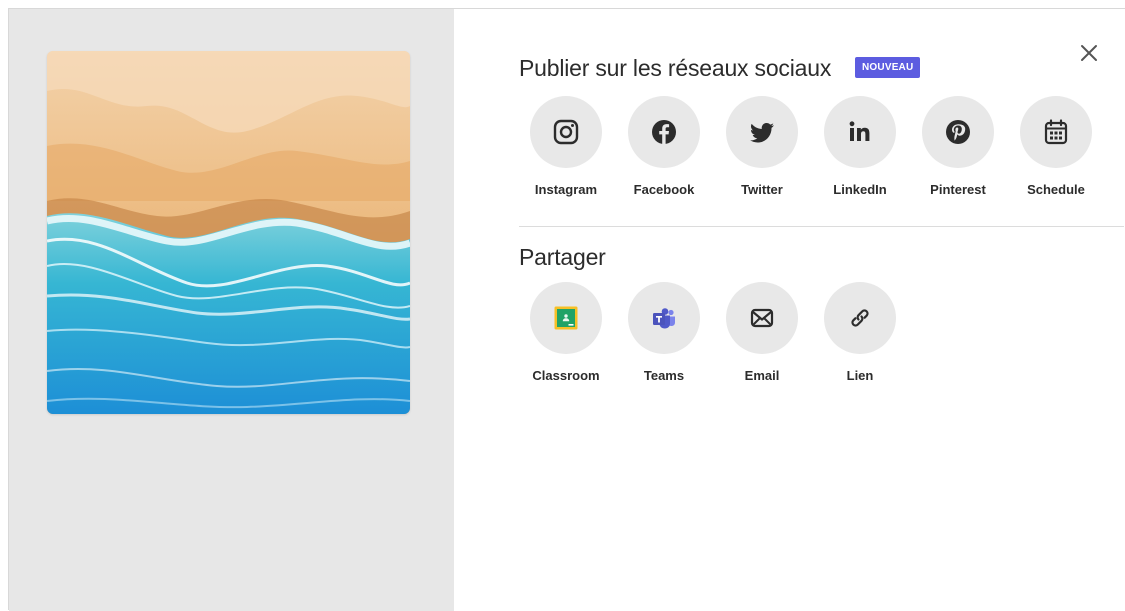 Image resolution: width=1125 pixels, height=611 pixels. I want to click on section-divider, so click(821, 226).